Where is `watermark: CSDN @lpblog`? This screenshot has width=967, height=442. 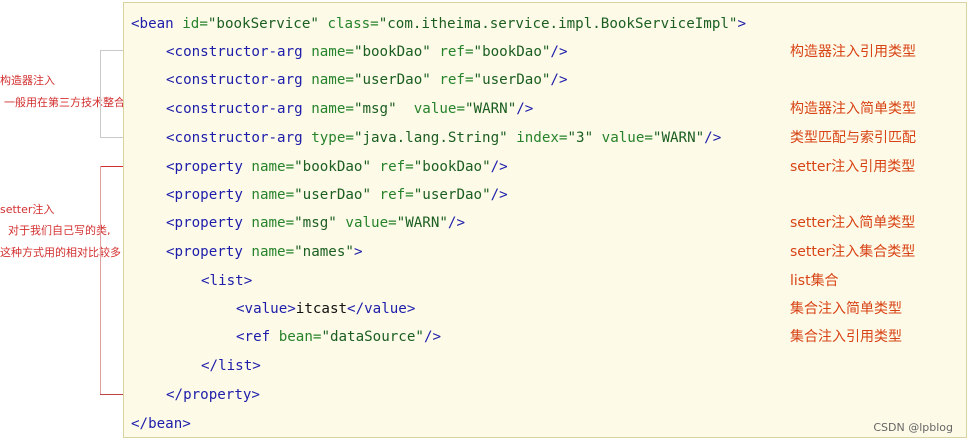
watermark: CSDN @lpblog is located at coordinates (913, 427).